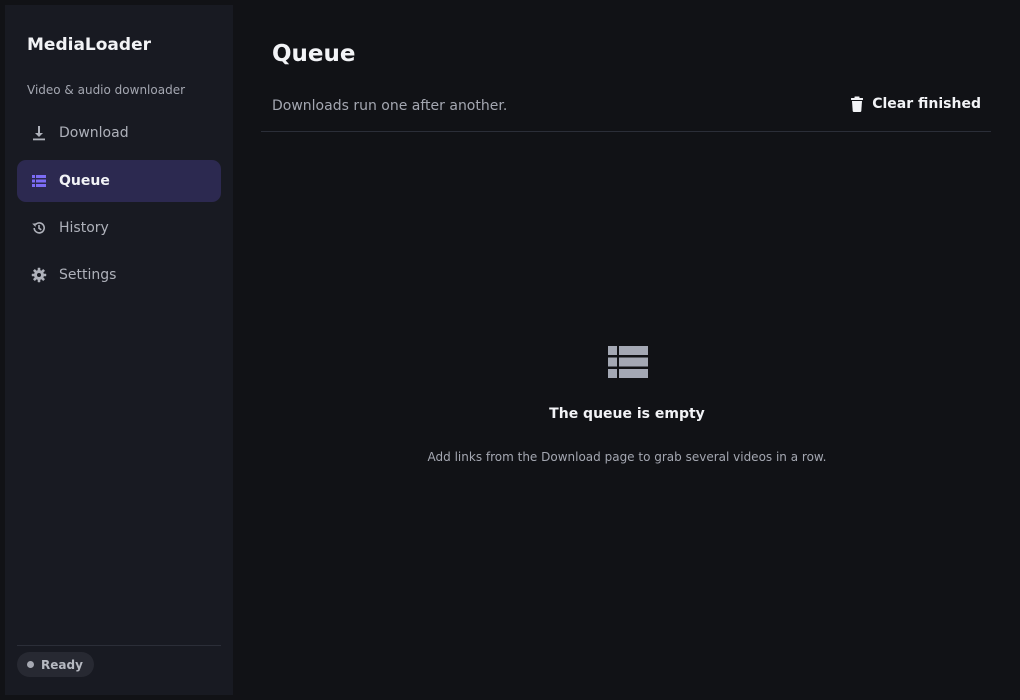 The image size is (1020, 700). Describe the element at coordinates (119, 645) in the screenshot. I see `sidebar-divider` at that location.